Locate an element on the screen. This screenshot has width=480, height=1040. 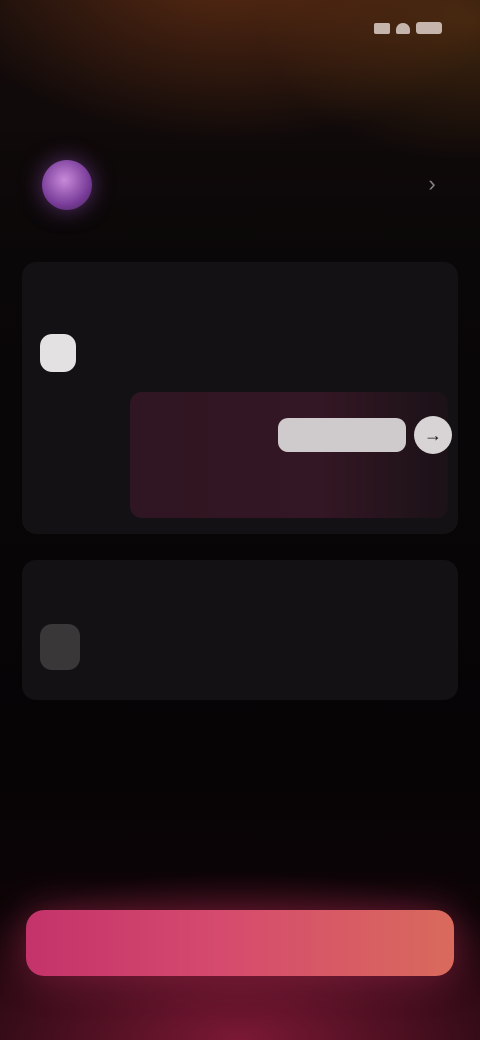
promo-panel: → is located at coordinates (291, 455).